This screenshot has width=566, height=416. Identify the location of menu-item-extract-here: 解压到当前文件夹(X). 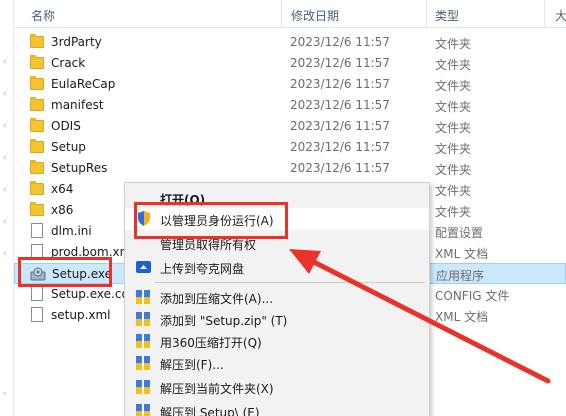
(277, 387).